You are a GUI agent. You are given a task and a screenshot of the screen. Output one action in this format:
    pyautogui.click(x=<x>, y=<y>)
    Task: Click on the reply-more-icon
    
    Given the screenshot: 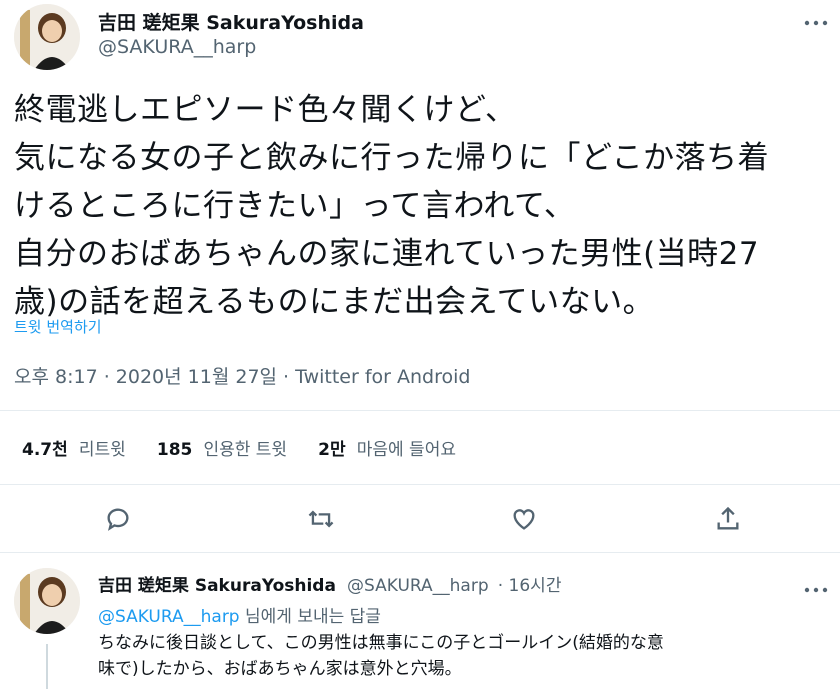 What is the action you would take?
    pyautogui.click(x=816, y=587)
    